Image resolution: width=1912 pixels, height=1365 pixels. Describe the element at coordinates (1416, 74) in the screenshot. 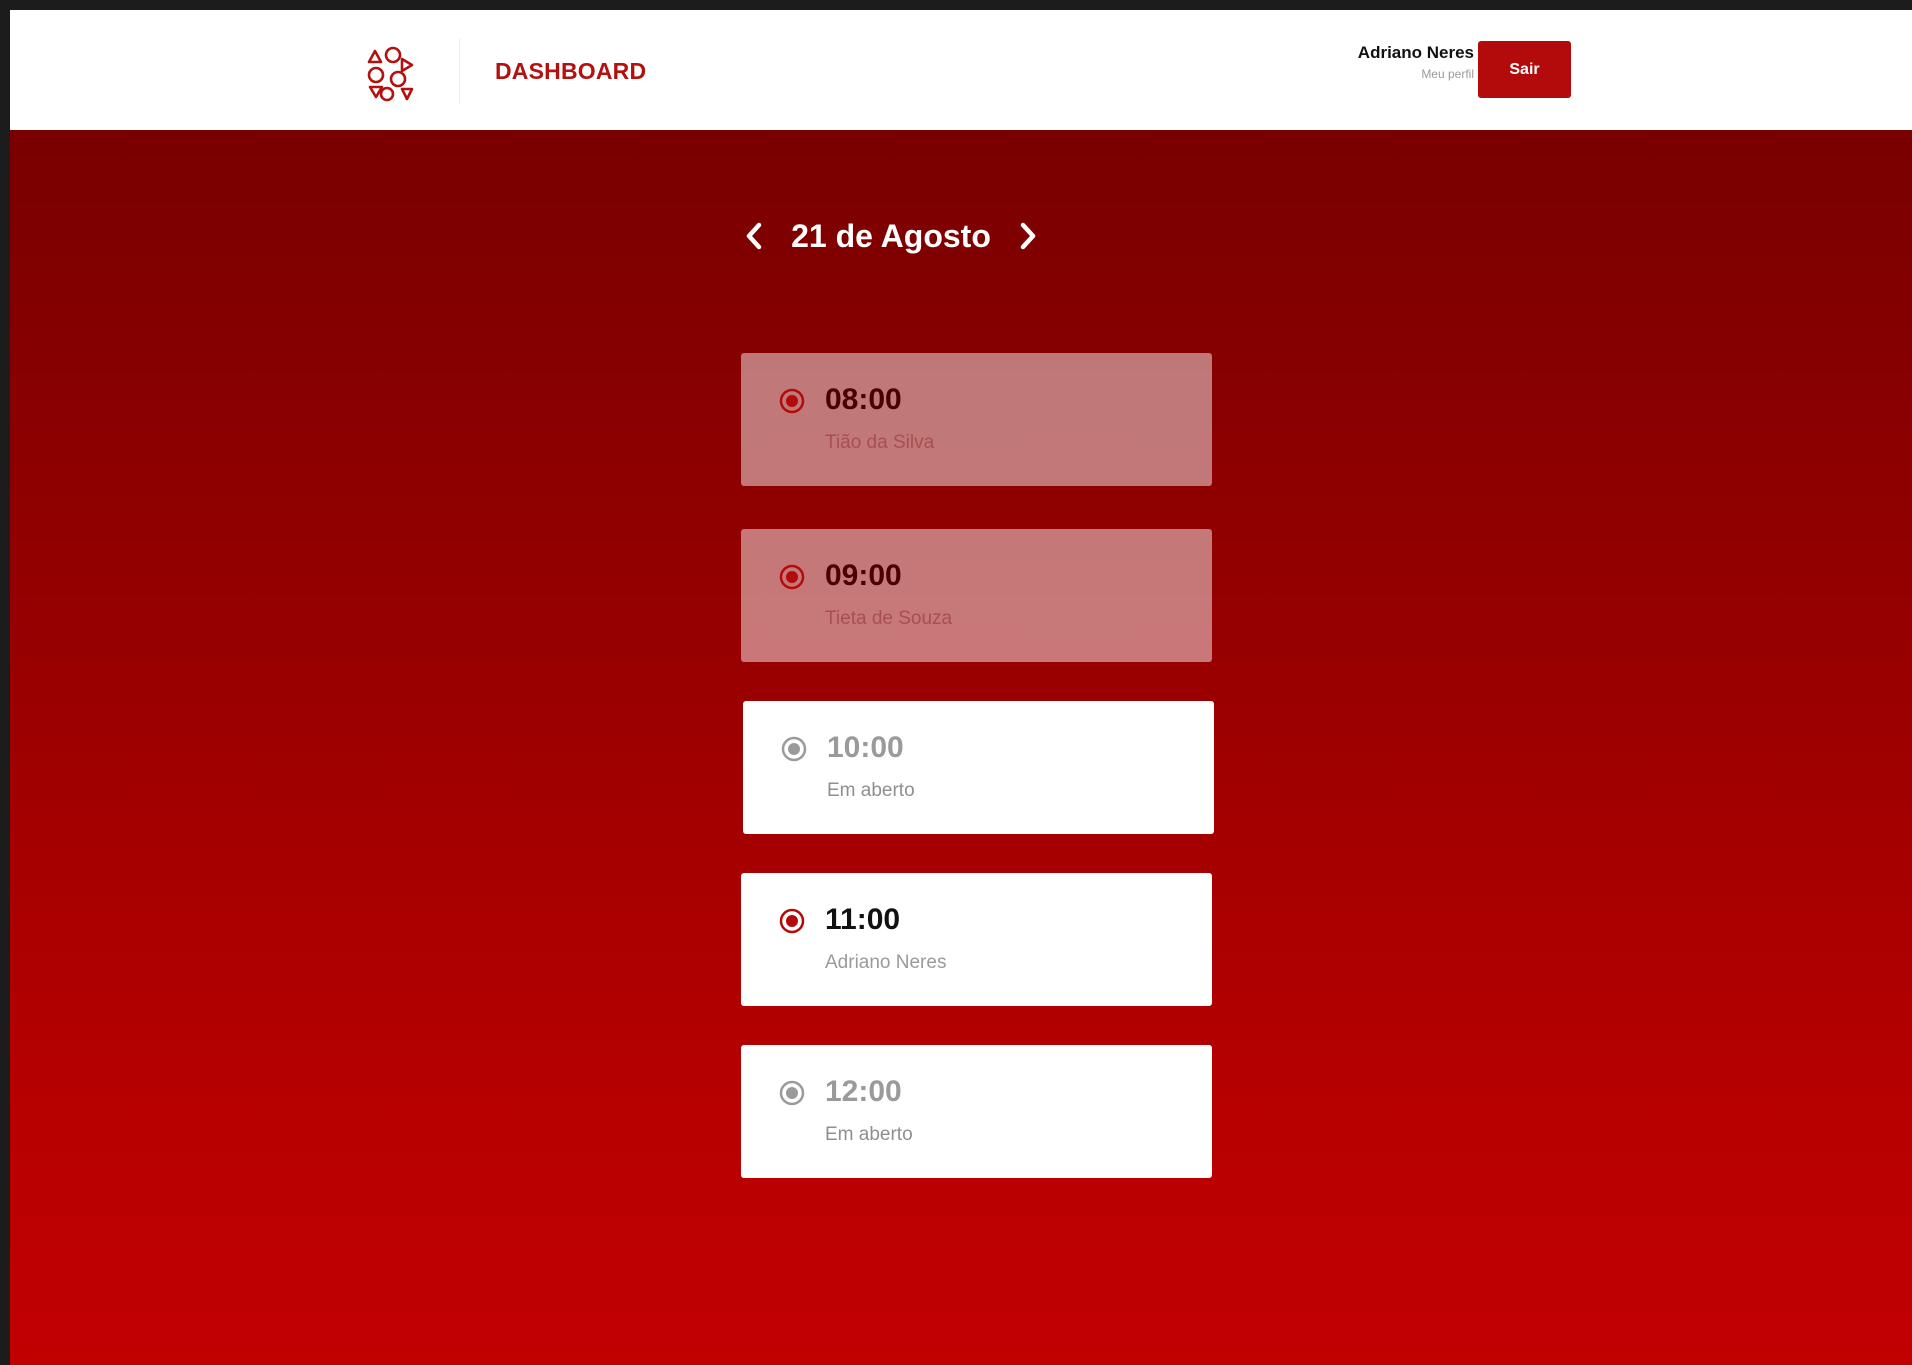

I see `profile-link: Meu perfil` at that location.